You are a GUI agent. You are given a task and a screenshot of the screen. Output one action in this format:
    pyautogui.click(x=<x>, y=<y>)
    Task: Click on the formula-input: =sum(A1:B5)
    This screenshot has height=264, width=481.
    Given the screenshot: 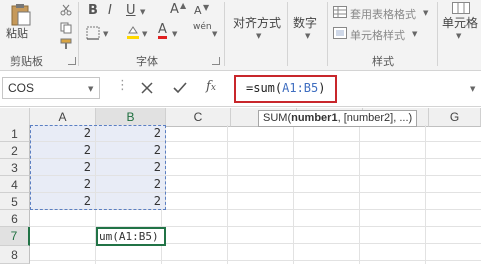 What is the action you would take?
    pyautogui.click(x=285, y=88)
    